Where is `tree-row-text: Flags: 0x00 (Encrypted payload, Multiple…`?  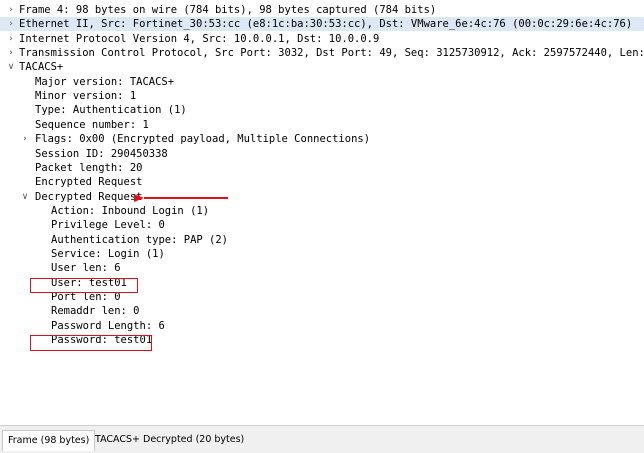
tree-row-text: Flags: 0x00 (Encrypted payload, Multiple… is located at coordinates (203, 139).